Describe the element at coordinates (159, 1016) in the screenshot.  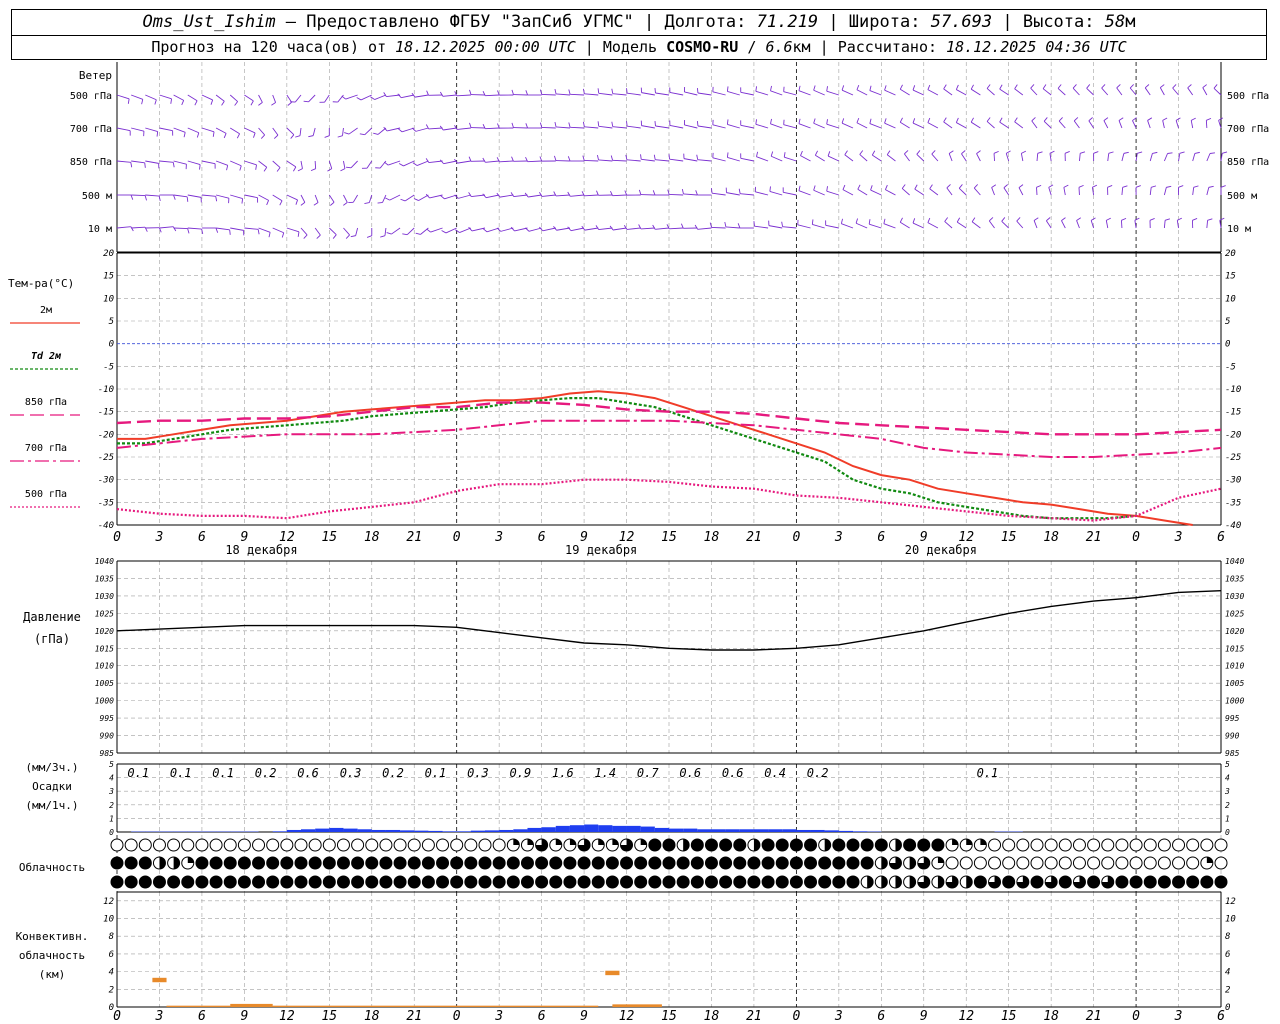
I see `x-tick-label: 3` at that location.